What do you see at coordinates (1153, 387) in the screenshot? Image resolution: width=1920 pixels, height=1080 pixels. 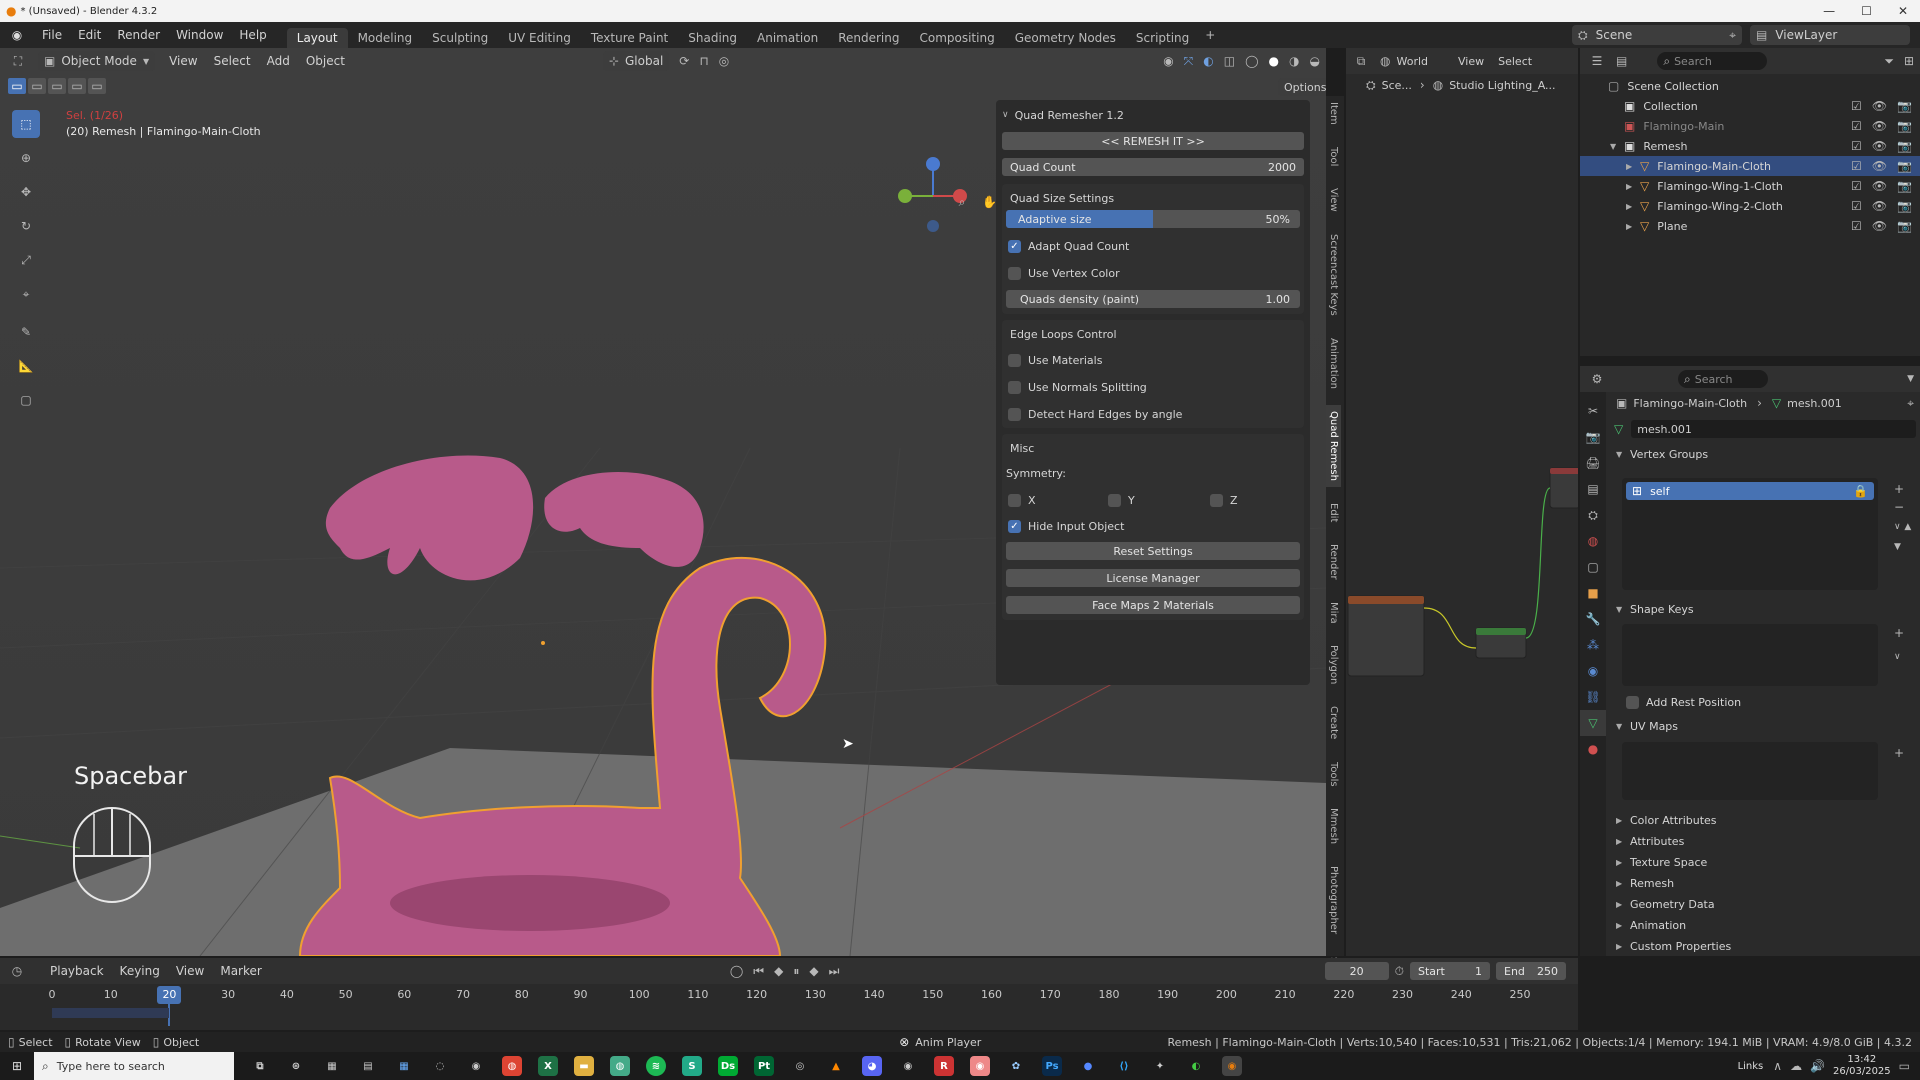 I see `use-normals-splitting-checkbox: Use Normals Splitting` at bounding box center [1153, 387].